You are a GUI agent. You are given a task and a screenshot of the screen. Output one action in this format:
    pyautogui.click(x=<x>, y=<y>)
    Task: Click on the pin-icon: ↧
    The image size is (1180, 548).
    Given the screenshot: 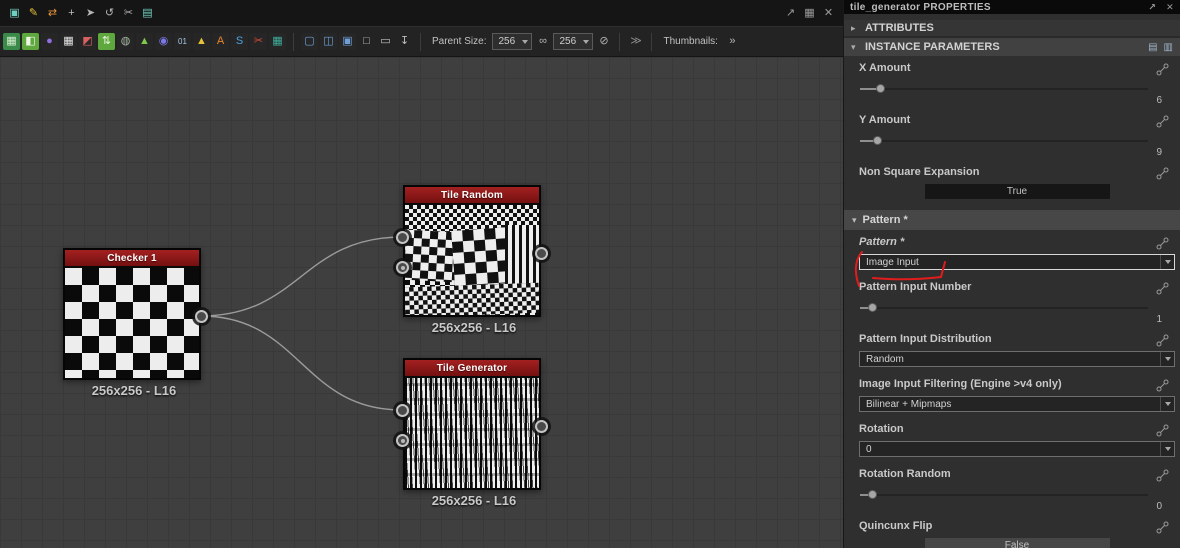 What is the action you would take?
    pyautogui.click(x=404, y=41)
    